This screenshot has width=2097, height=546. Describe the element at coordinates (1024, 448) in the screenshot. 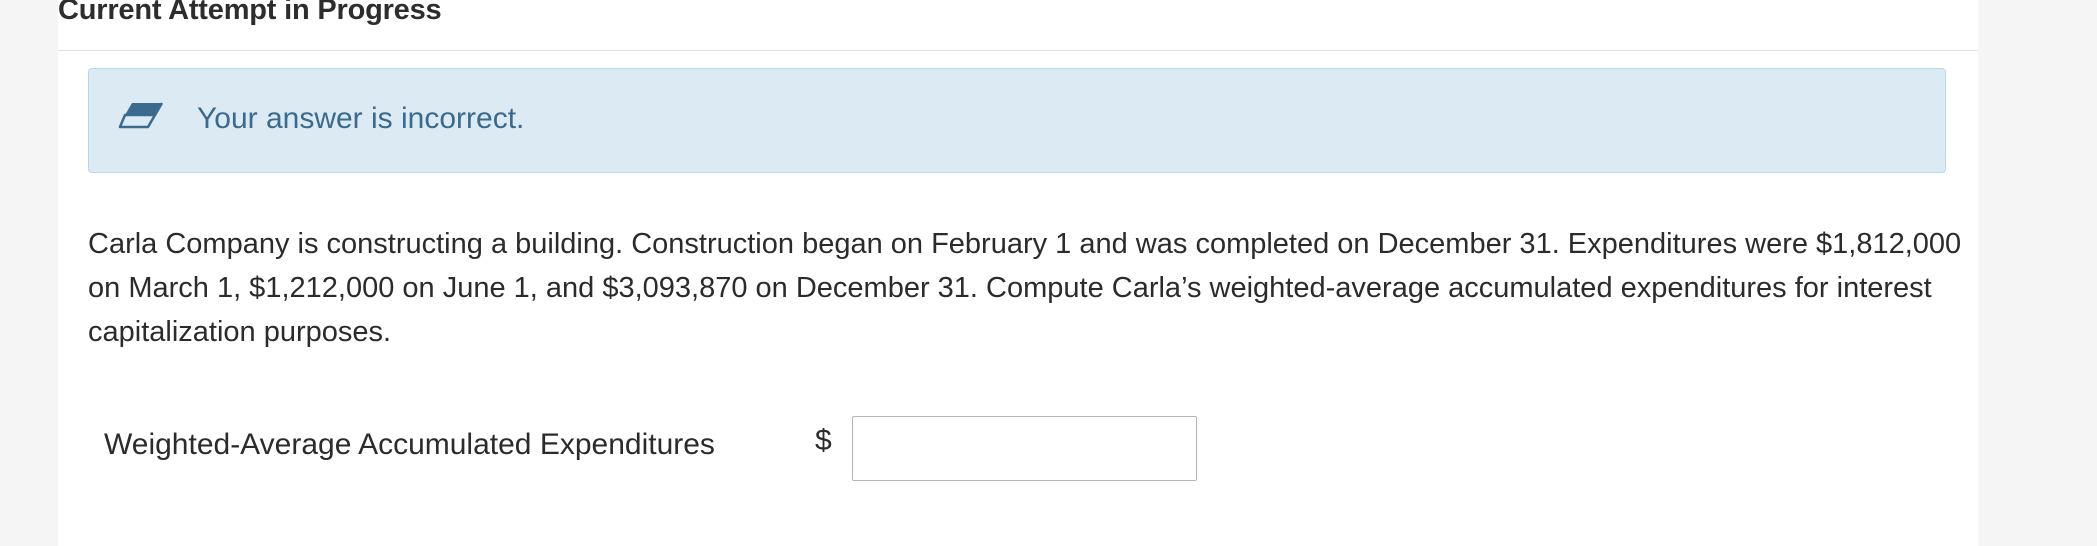

I see `answer-input` at that location.